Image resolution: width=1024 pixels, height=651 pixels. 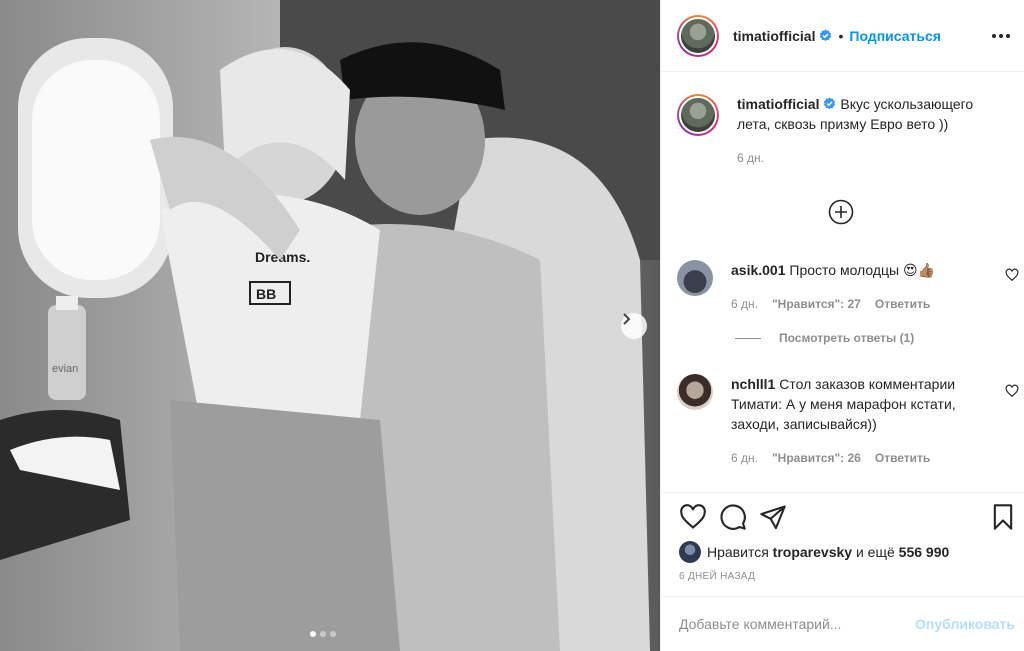 I want to click on chevron-right-icon, so click(x=627, y=319).